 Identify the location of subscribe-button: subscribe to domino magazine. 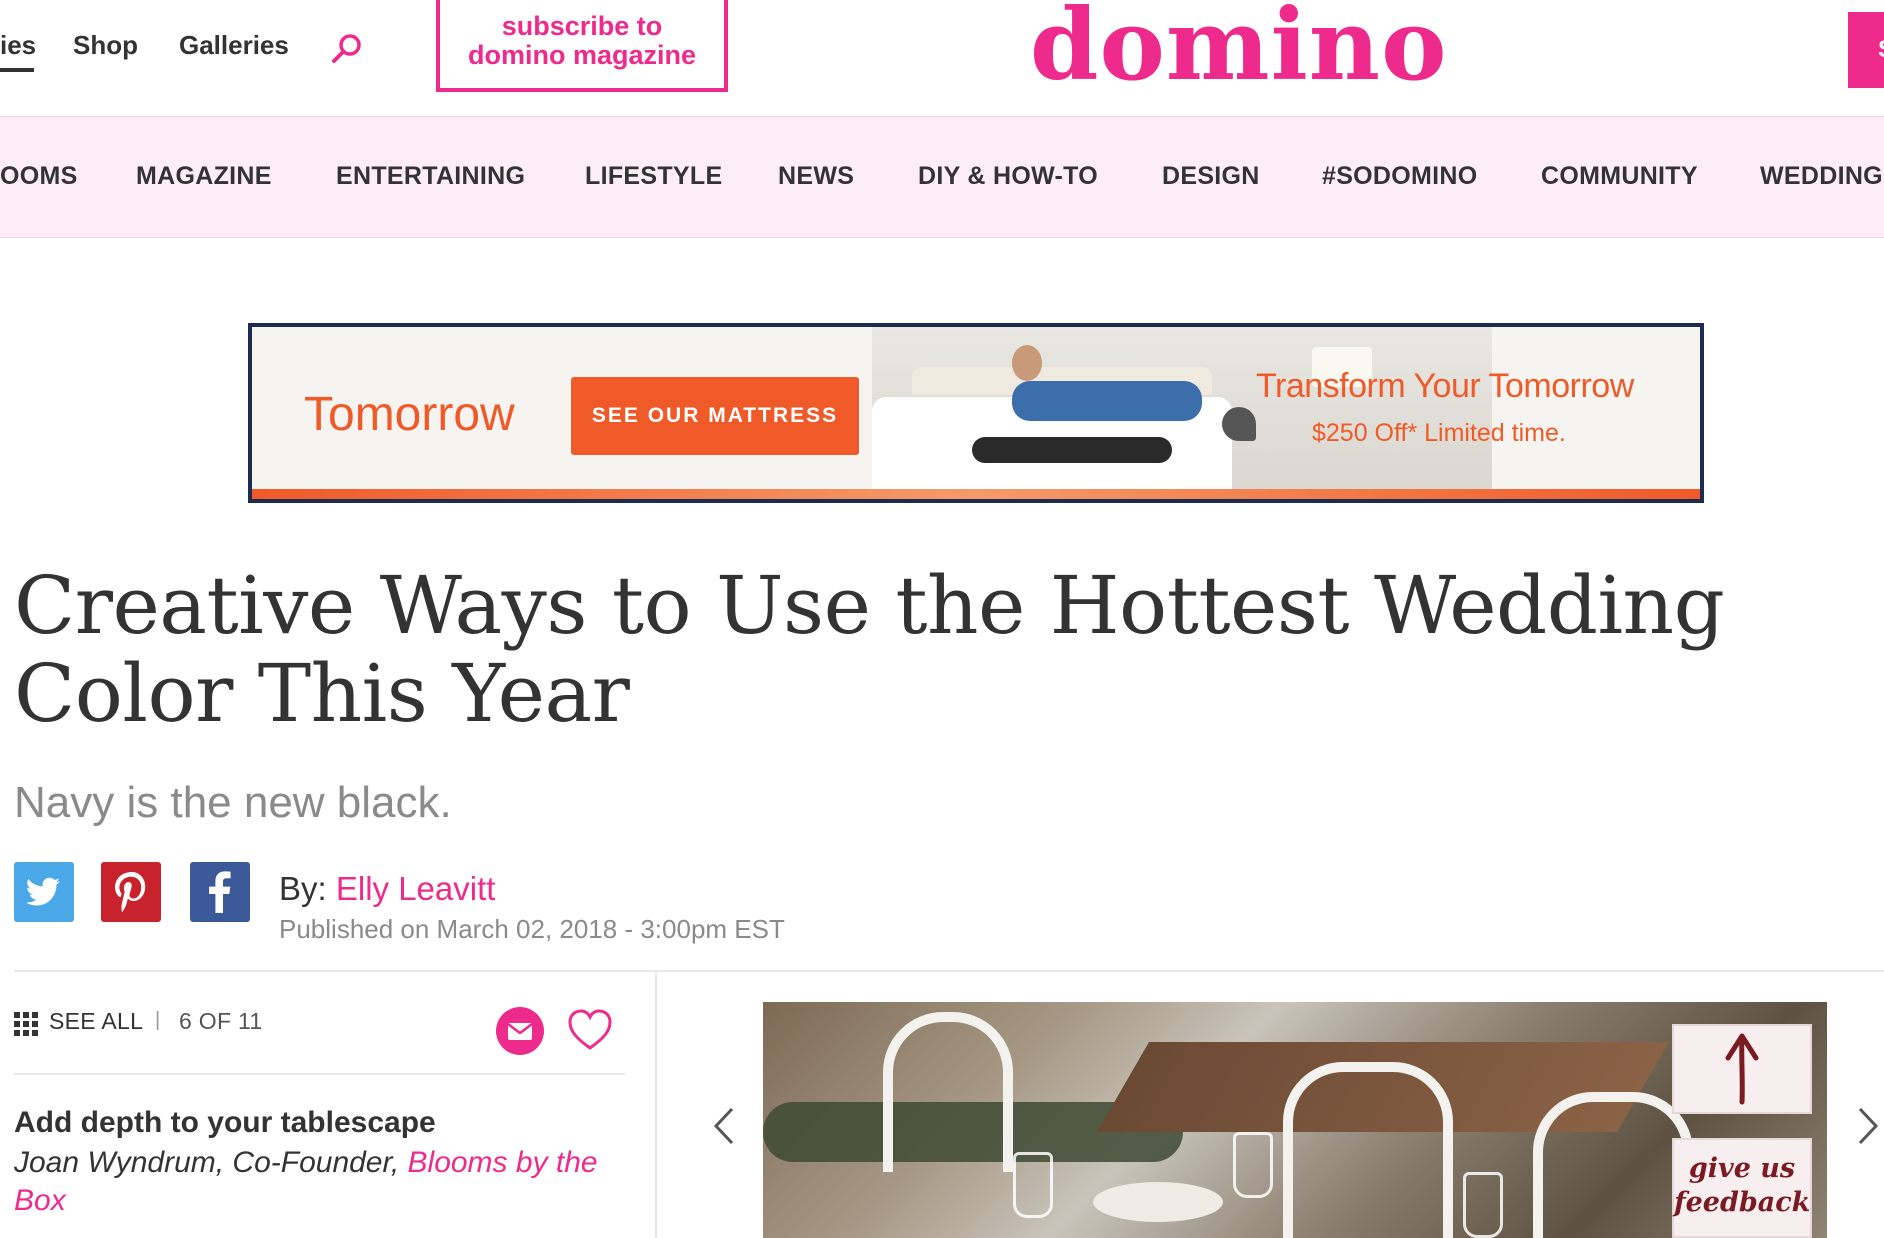
(582, 46).